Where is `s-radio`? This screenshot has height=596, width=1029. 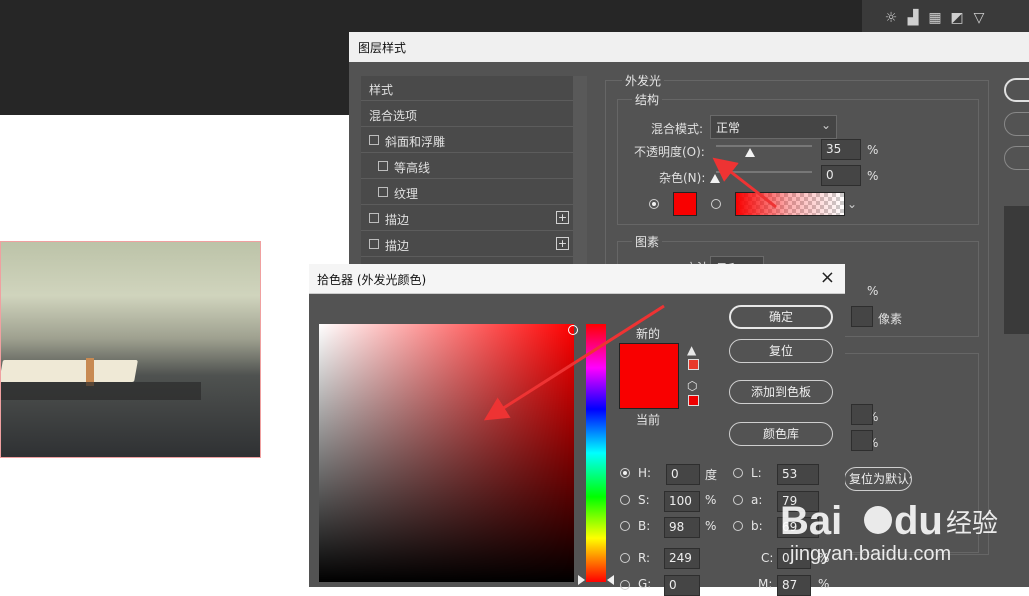
s-radio is located at coordinates (625, 500).